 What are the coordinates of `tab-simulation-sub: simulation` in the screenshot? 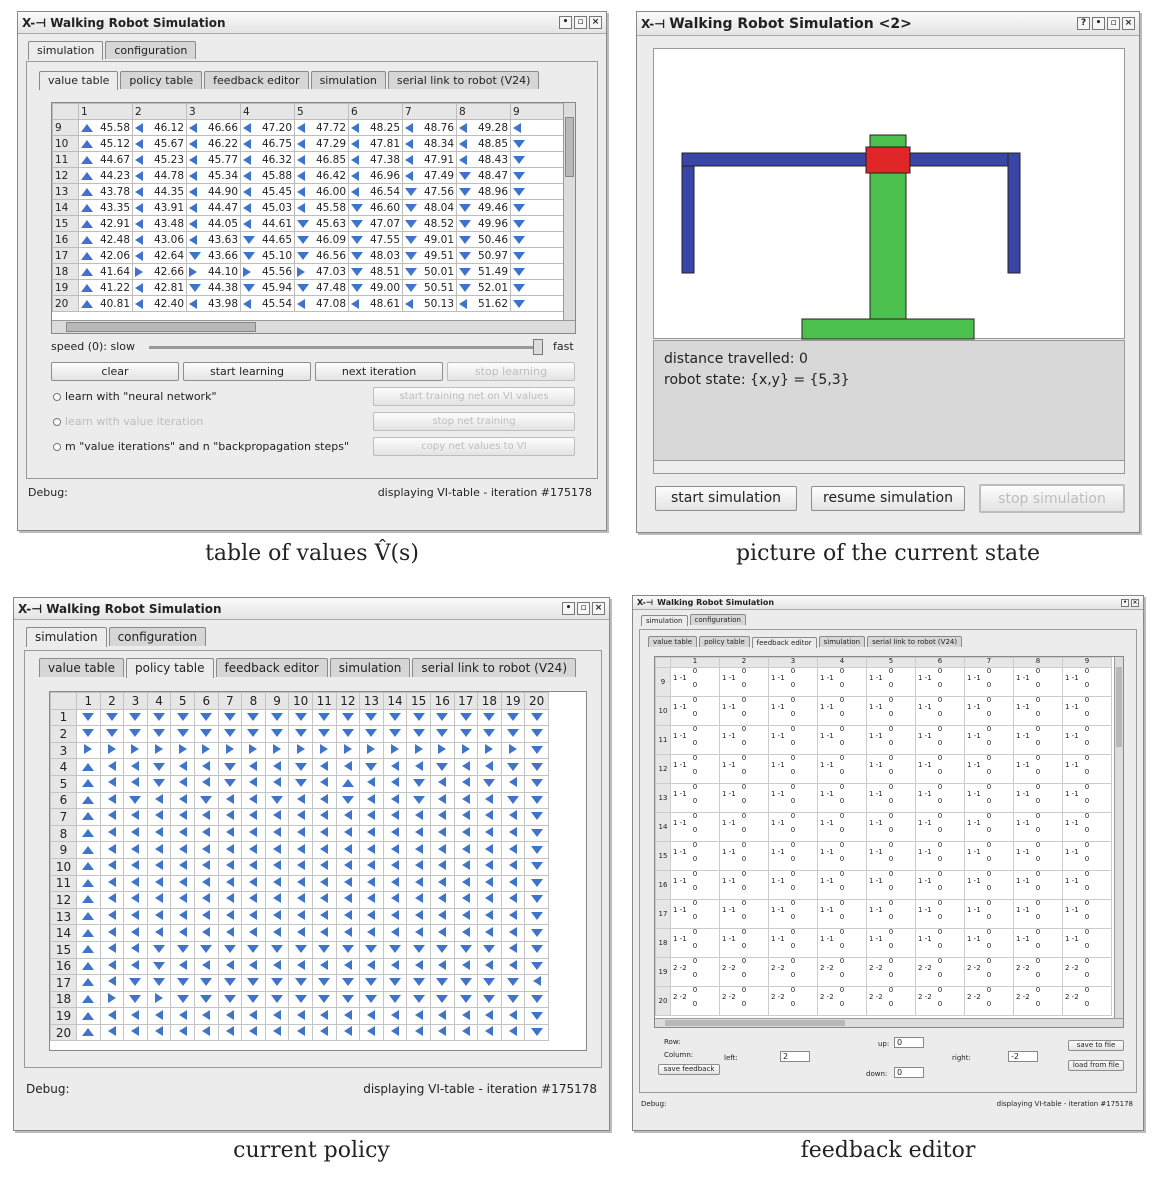 It's located at (842, 641).